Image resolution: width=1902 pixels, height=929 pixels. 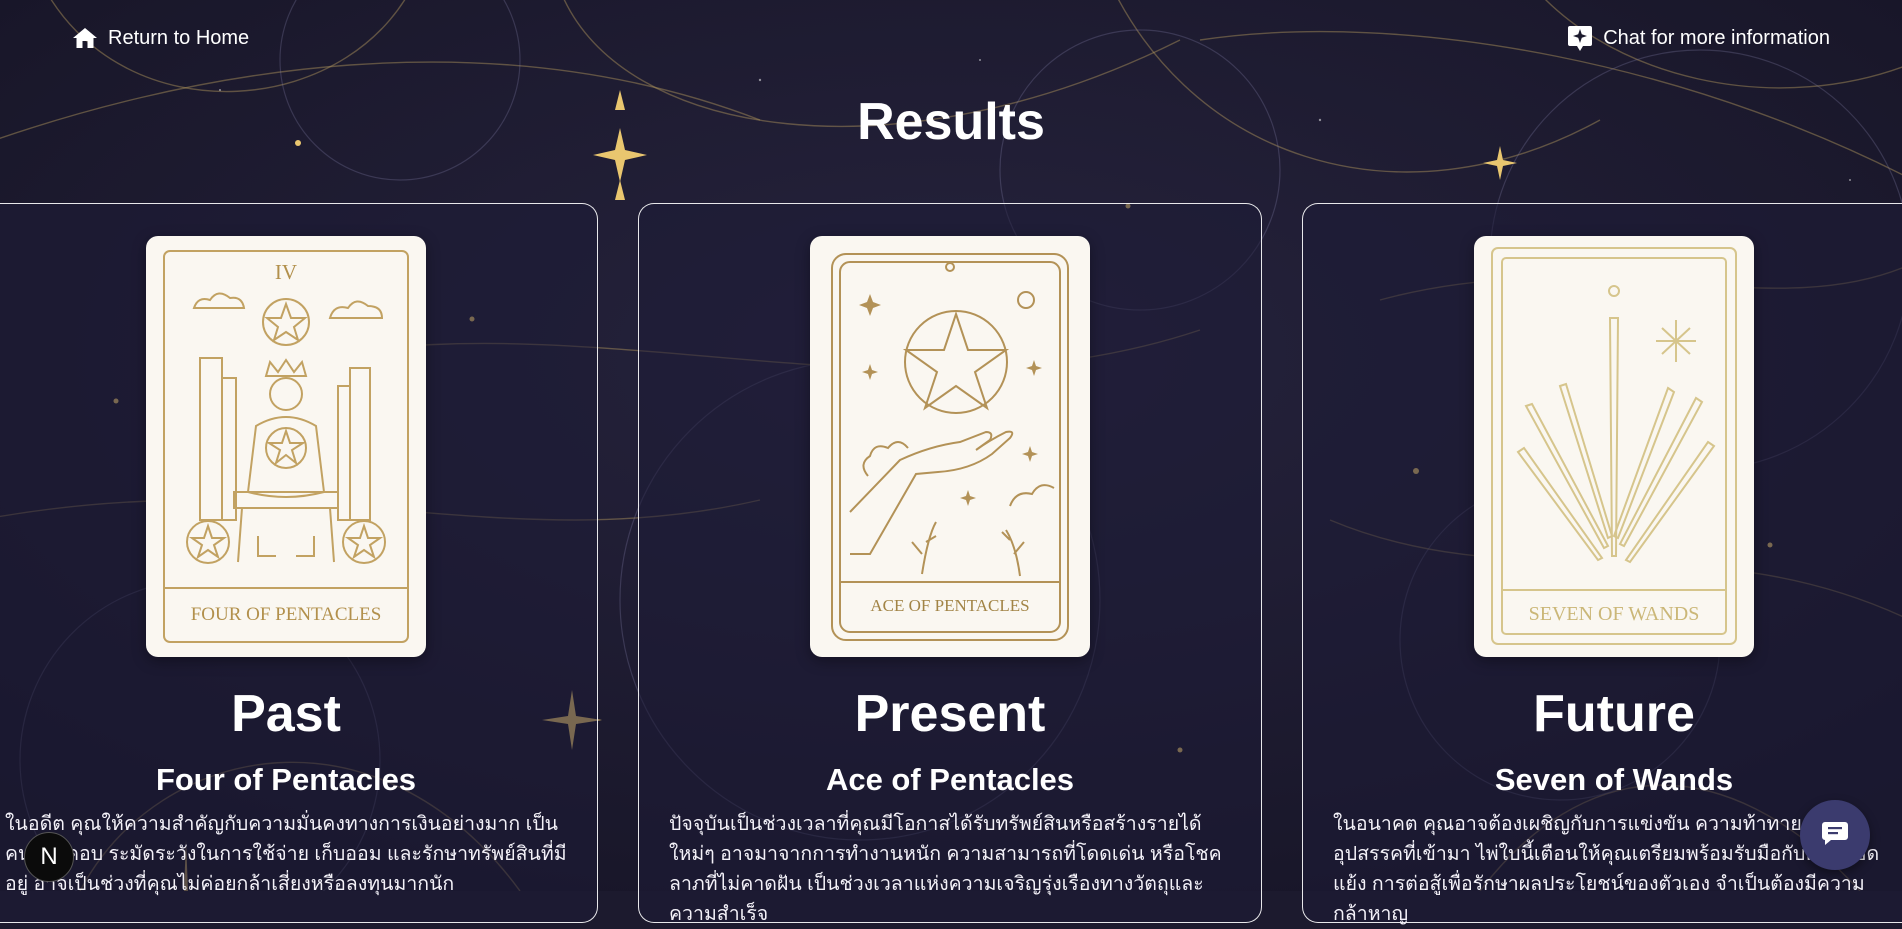 I want to click on card-face-title: ACE OF PENTACLES, so click(x=949, y=605).